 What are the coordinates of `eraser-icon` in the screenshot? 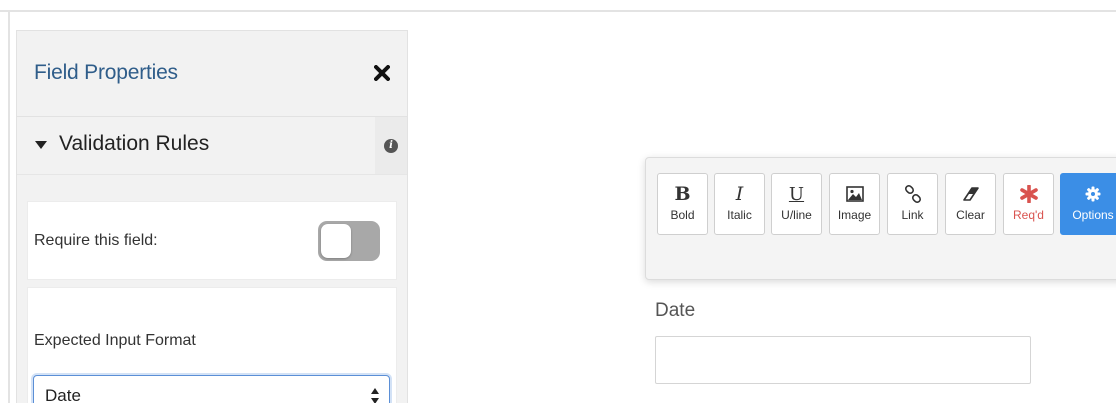 It's located at (970, 194).